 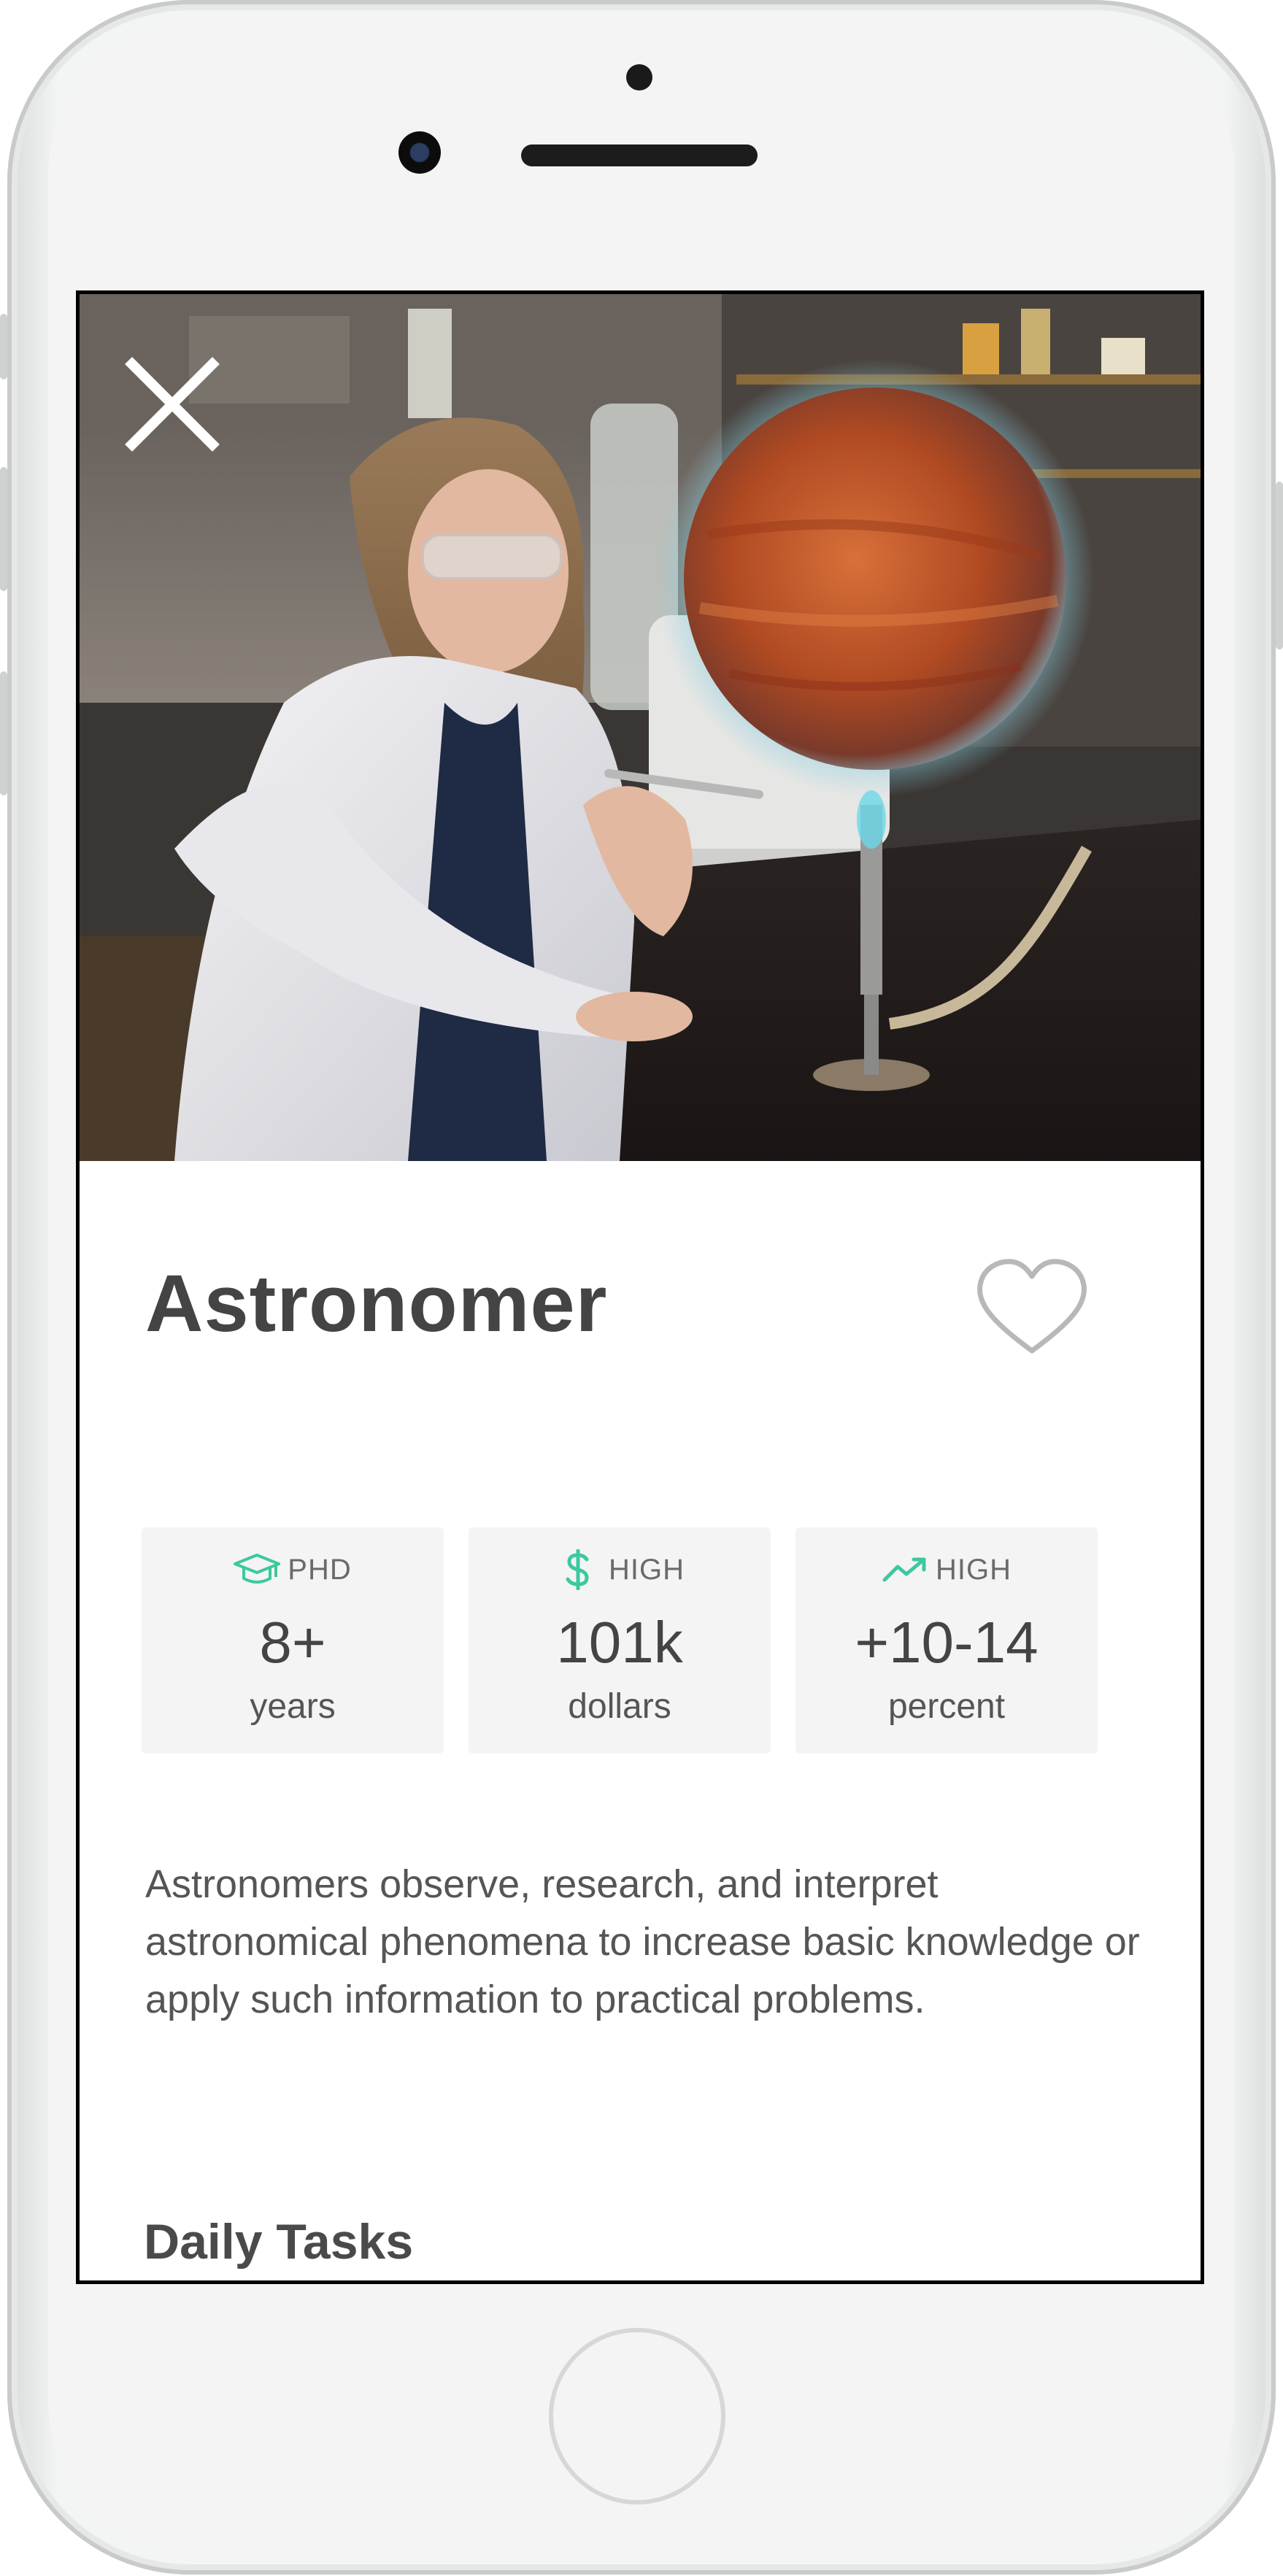 I want to click on stat-card-education: PHD 8+ years, so click(x=293, y=1640).